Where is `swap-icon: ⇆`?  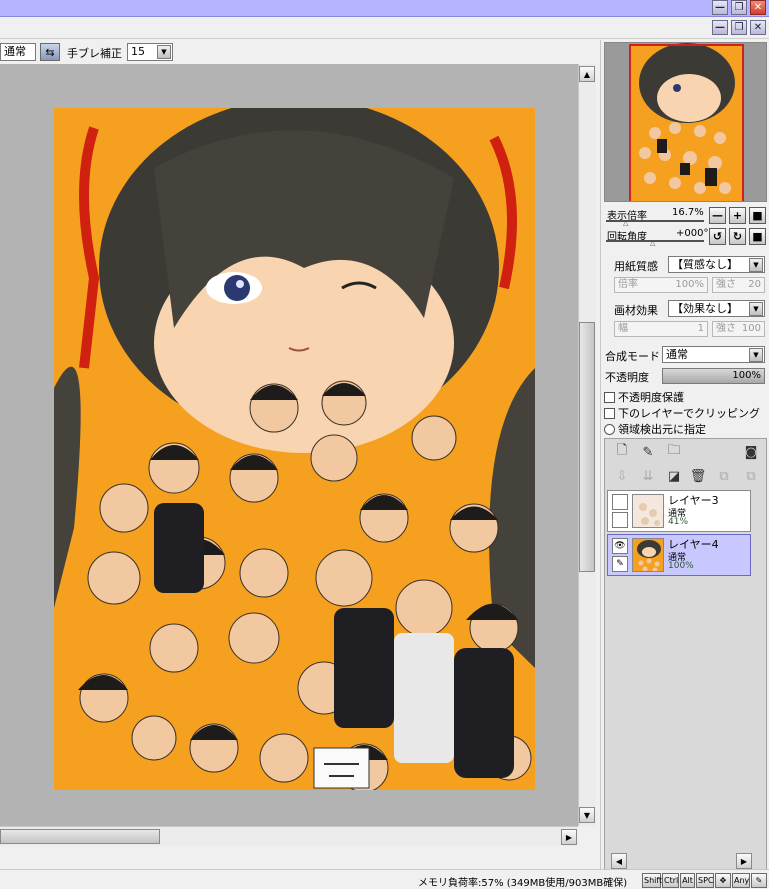 swap-icon: ⇆ is located at coordinates (50, 52).